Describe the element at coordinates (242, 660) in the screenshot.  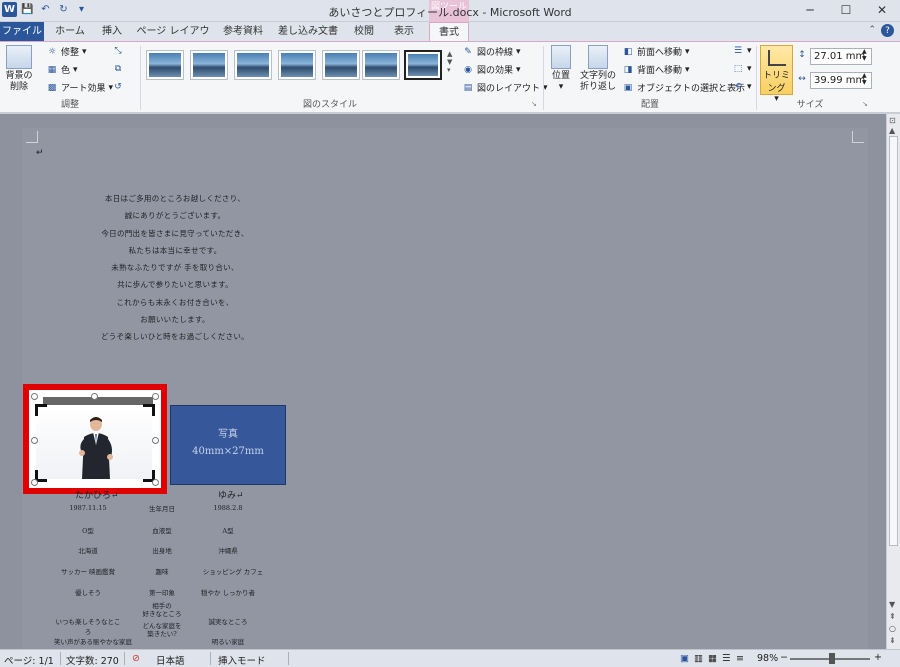
I see `insert-mode-indicator: 挿入モード` at that location.